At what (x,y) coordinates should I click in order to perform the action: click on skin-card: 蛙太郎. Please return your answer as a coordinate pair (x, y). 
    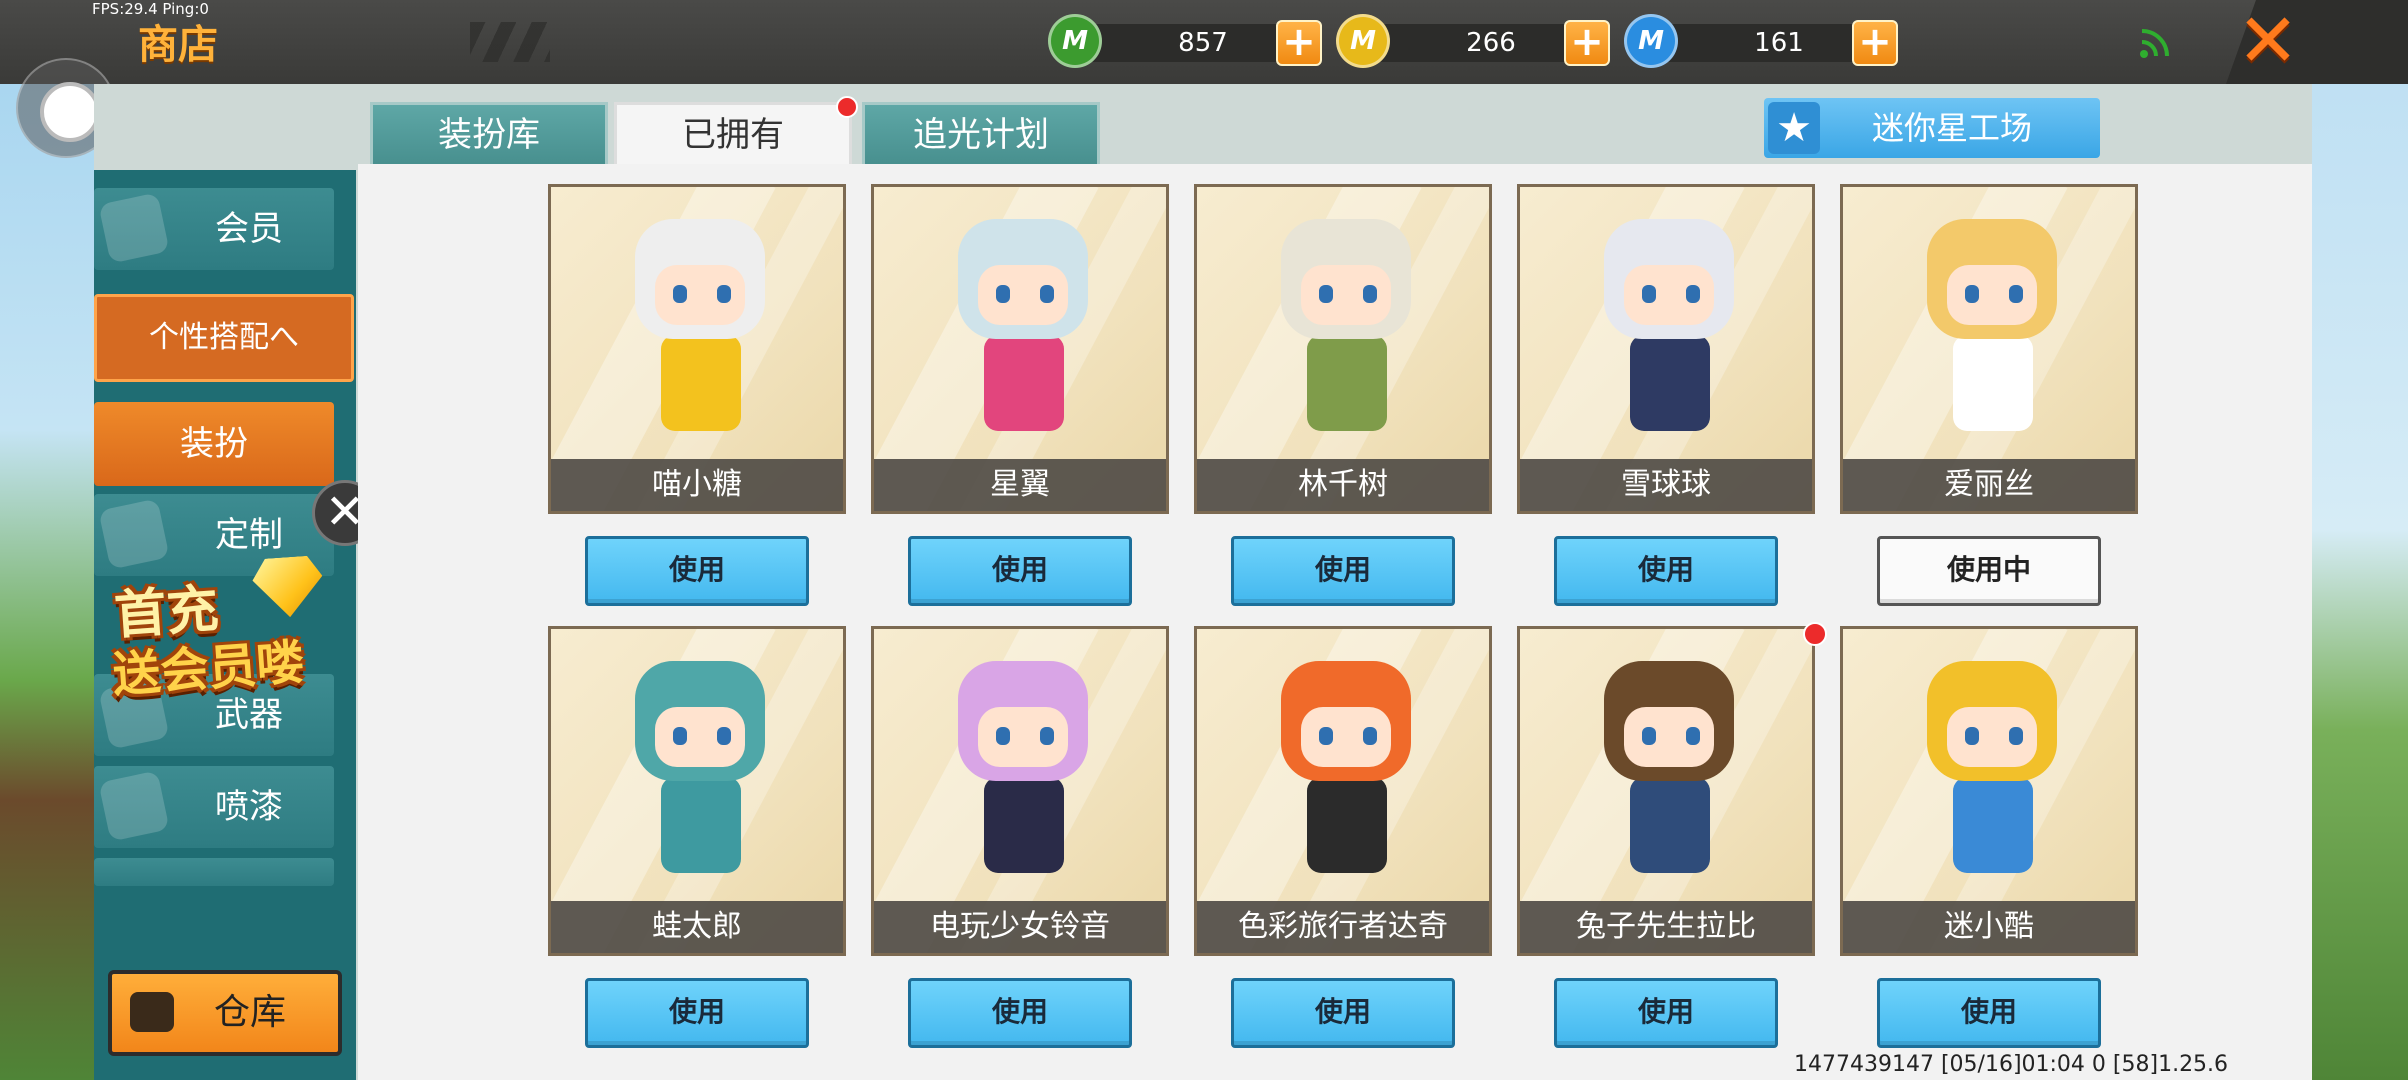
    Looking at the image, I should click on (697, 791).